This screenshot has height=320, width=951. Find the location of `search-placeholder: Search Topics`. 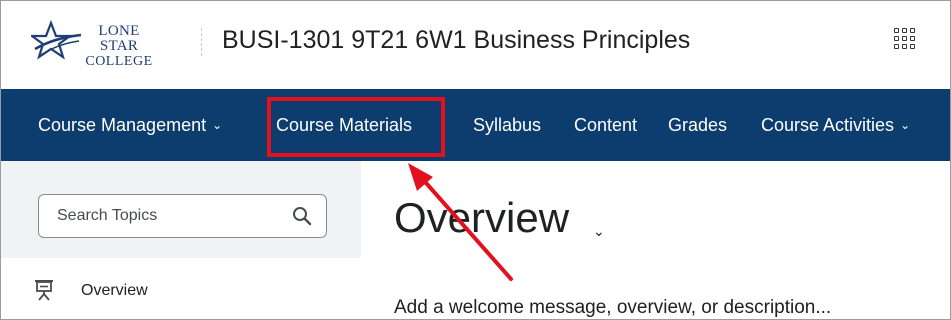

search-placeholder: Search Topics is located at coordinates (107, 215).